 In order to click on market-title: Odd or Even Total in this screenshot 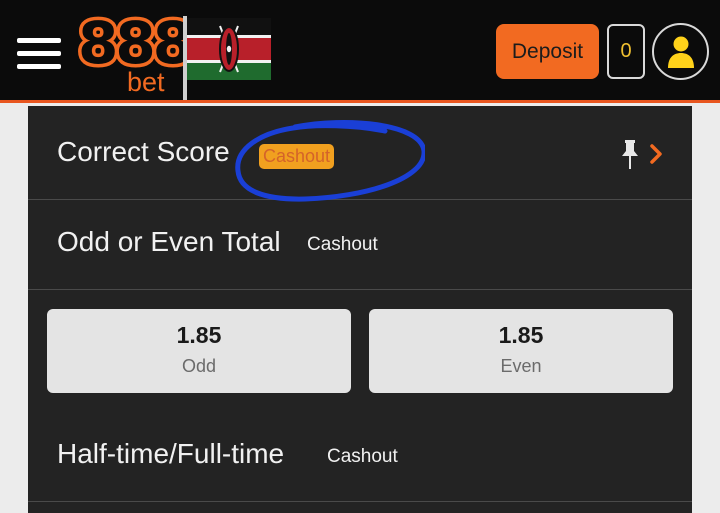, I will do `click(169, 241)`.